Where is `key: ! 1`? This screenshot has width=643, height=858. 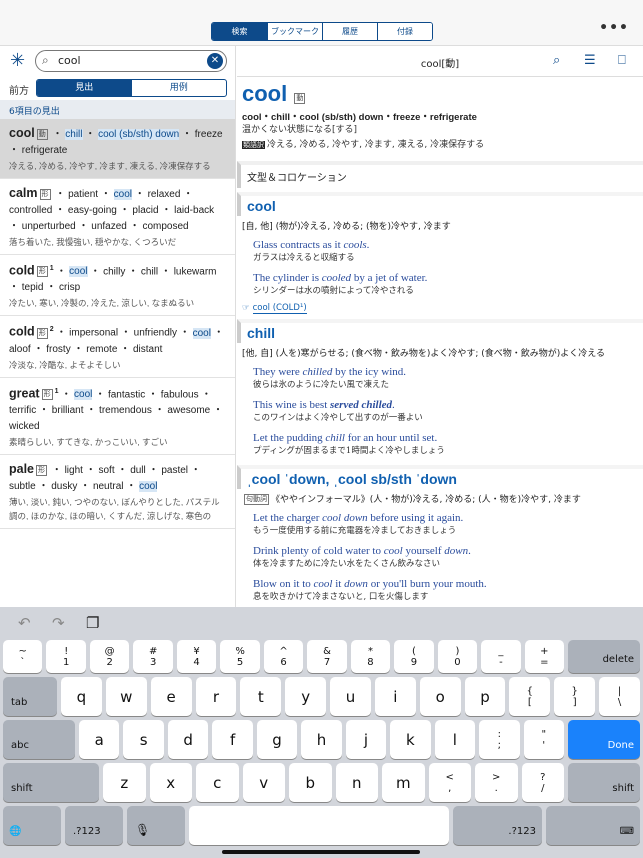 key: ! 1 is located at coordinates (66, 656).